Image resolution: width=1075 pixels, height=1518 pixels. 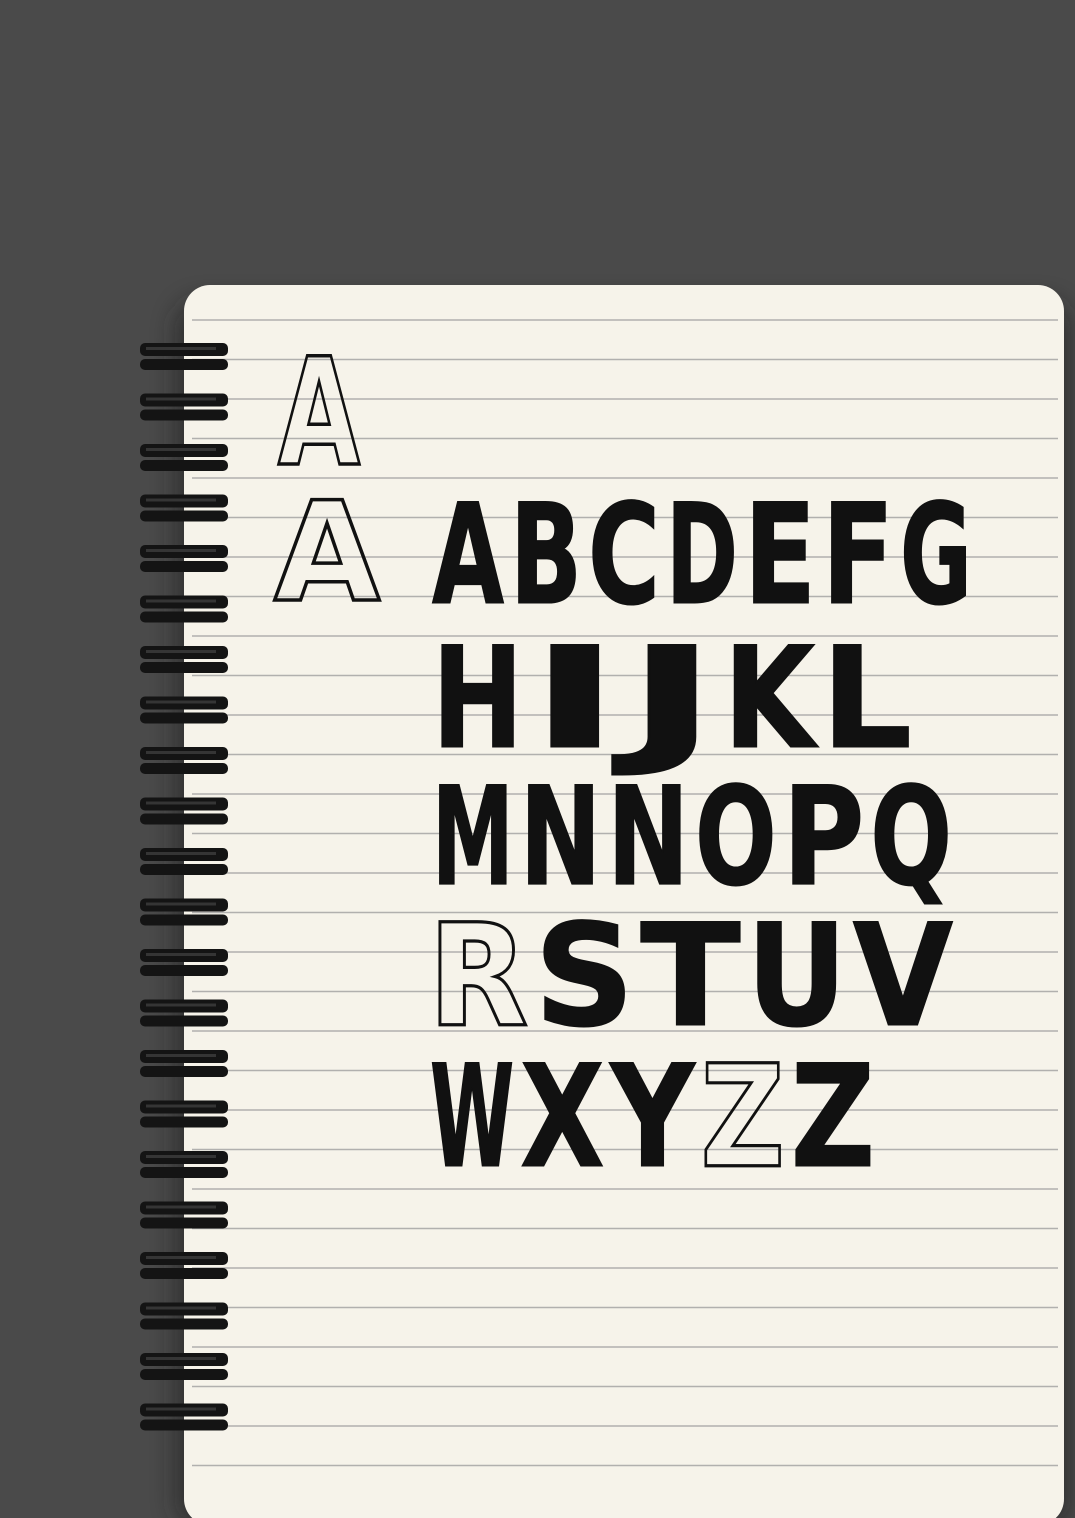 What do you see at coordinates (652, 1118) in the screenshot?
I see `alphabet-letter: Y` at bounding box center [652, 1118].